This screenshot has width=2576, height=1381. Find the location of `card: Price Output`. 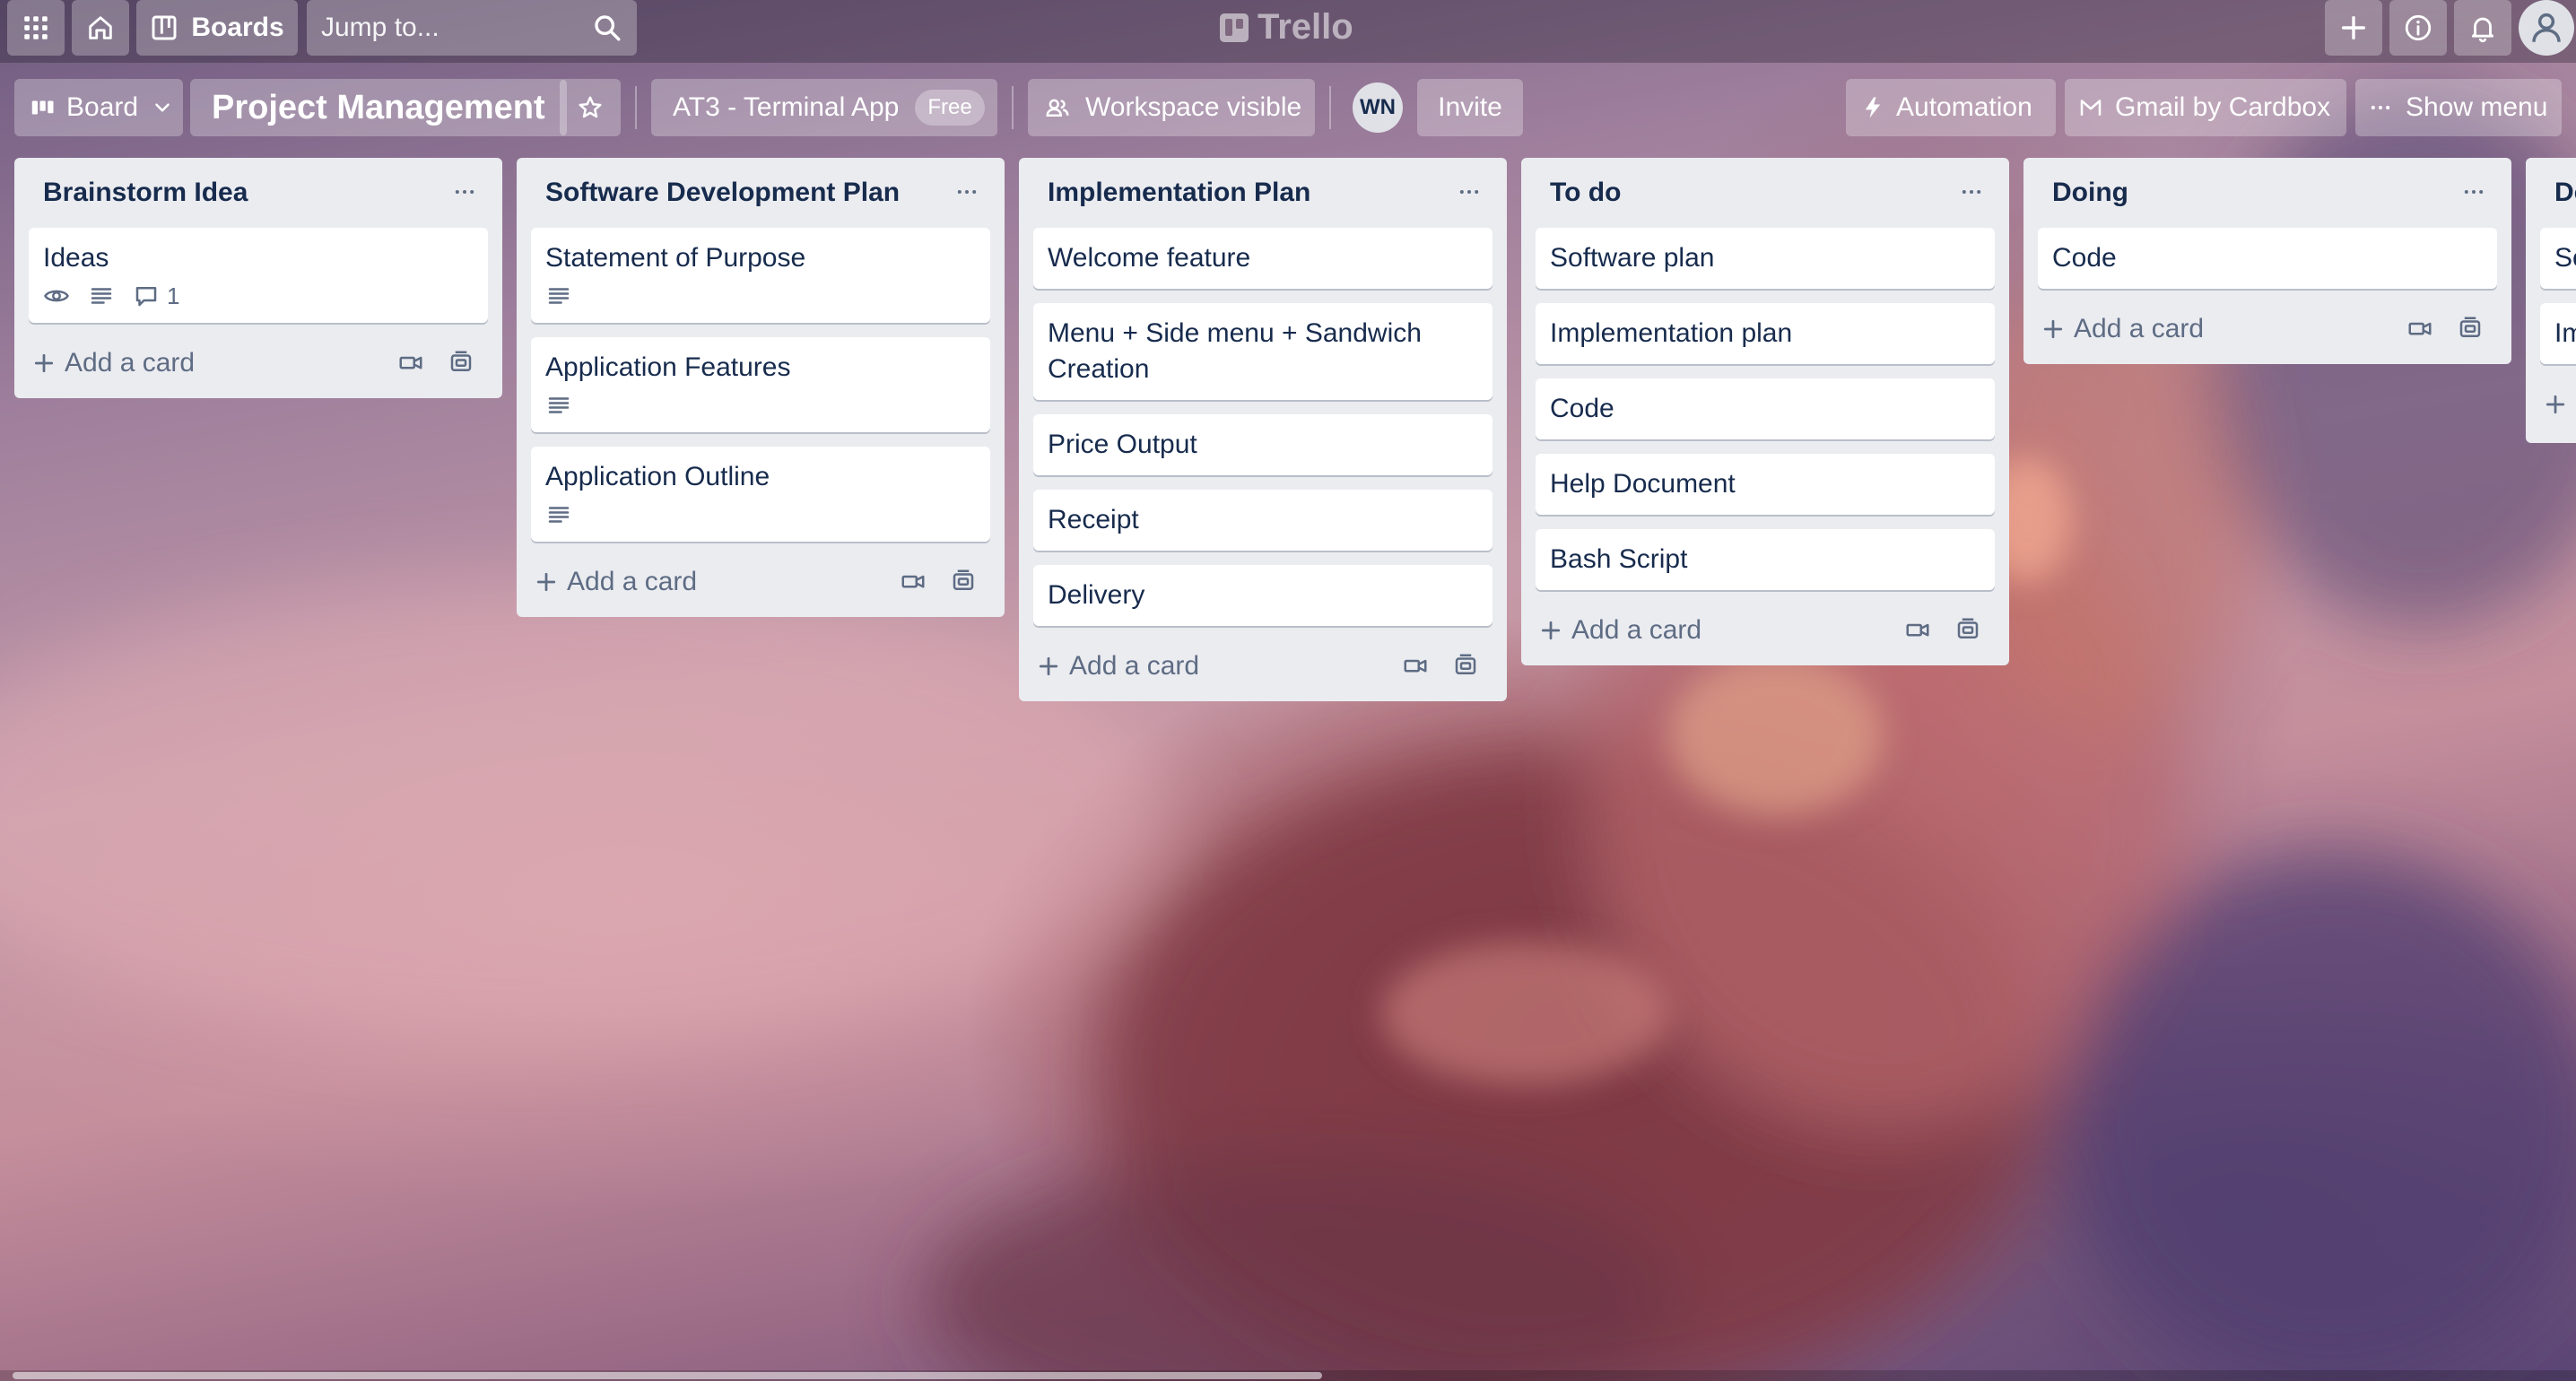

card: Price Output is located at coordinates (1263, 444).